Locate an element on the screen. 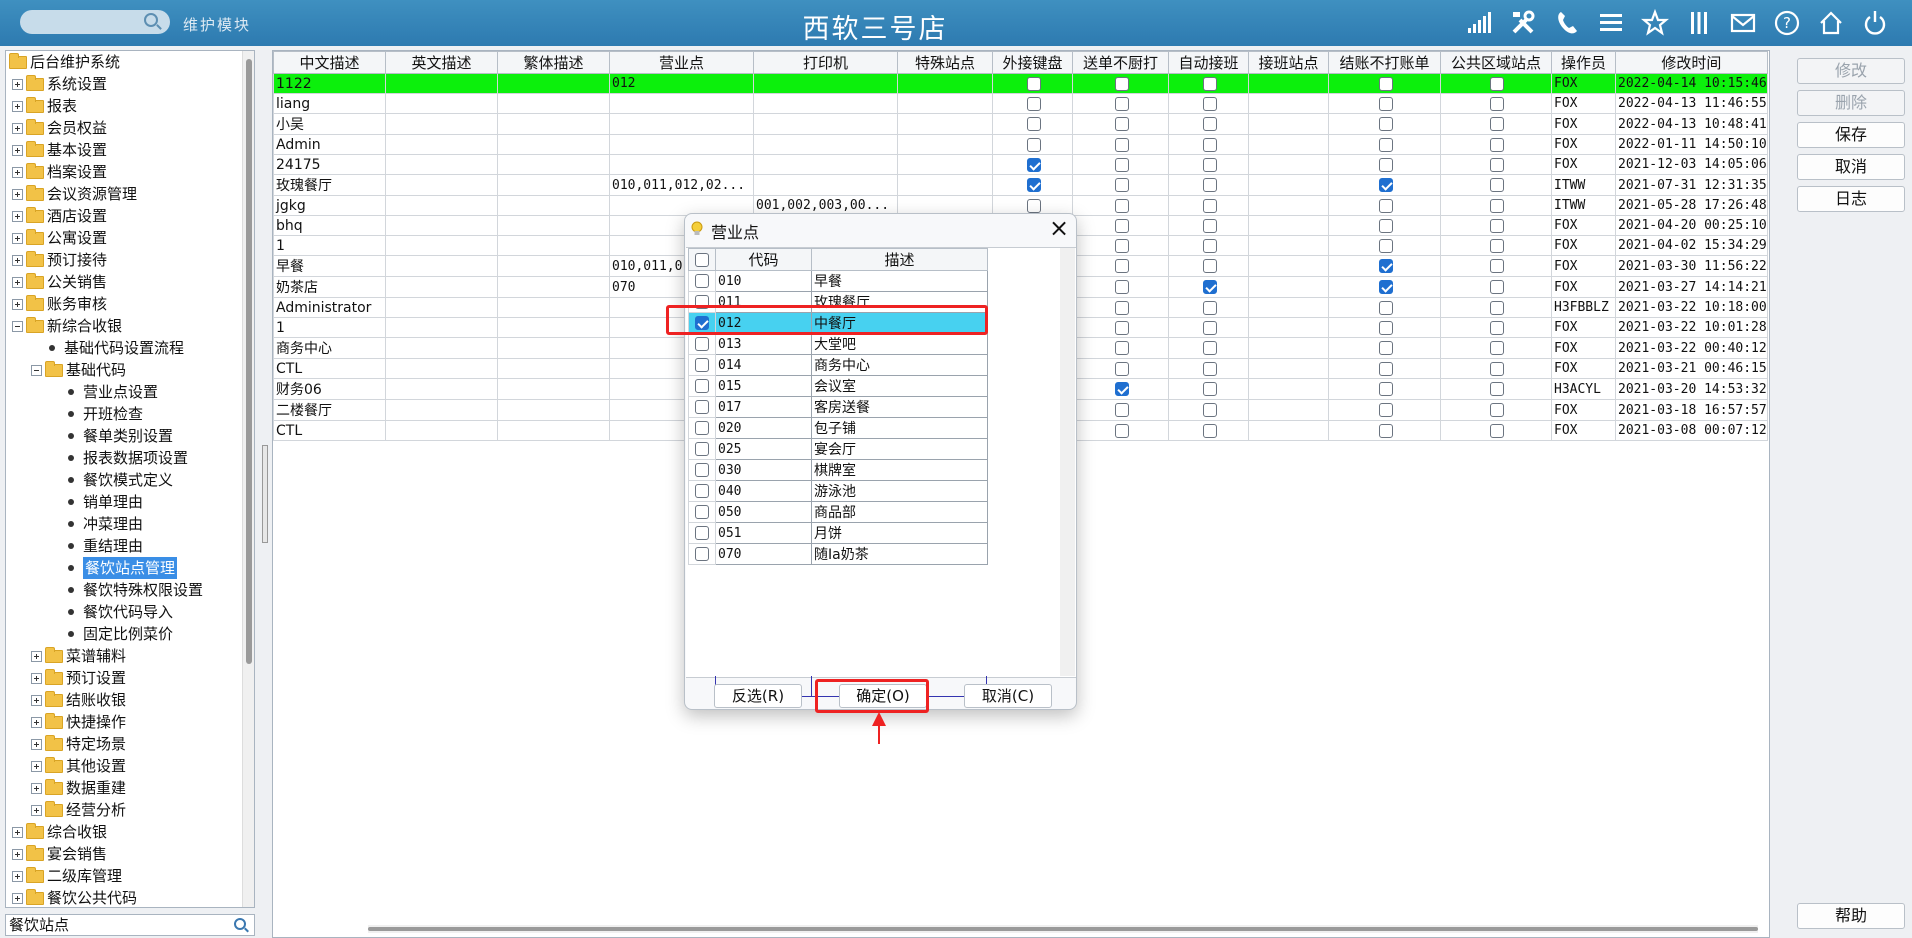  list-item: 051 月饼 is located at coordinates (838, 533).